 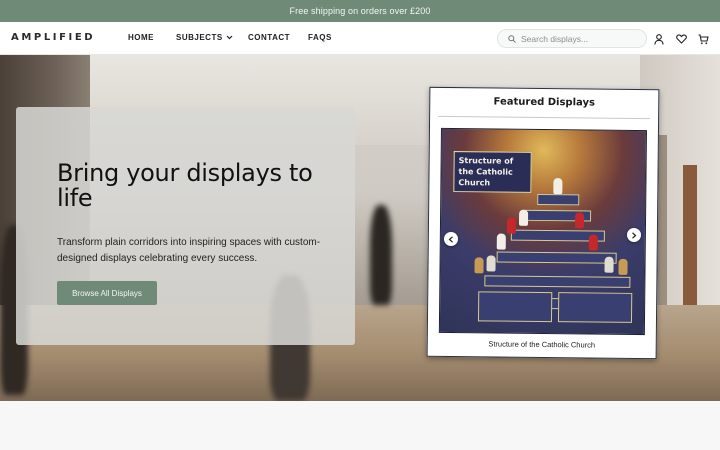 I want to click on featured-display-image: Structure of the Catholic Church, so click(x=542, y=231).